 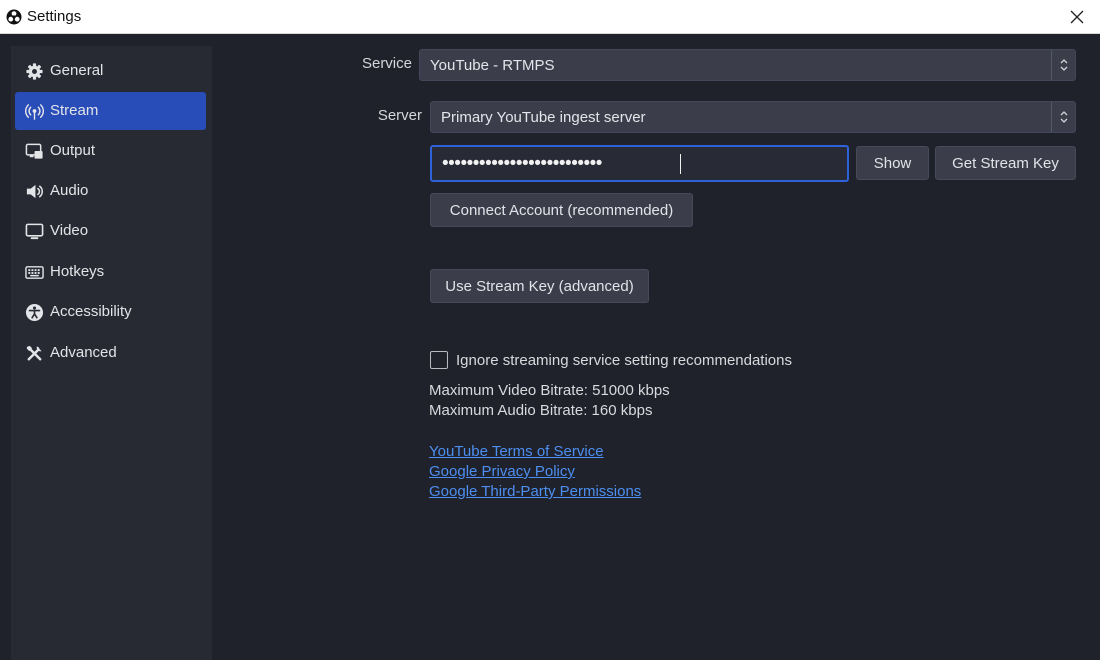 What do you see at coordinates (535, 491) in the screenshot?
I see `google-third-party-link: Google Third-Party Permissions` at bounding box center [535, 491].